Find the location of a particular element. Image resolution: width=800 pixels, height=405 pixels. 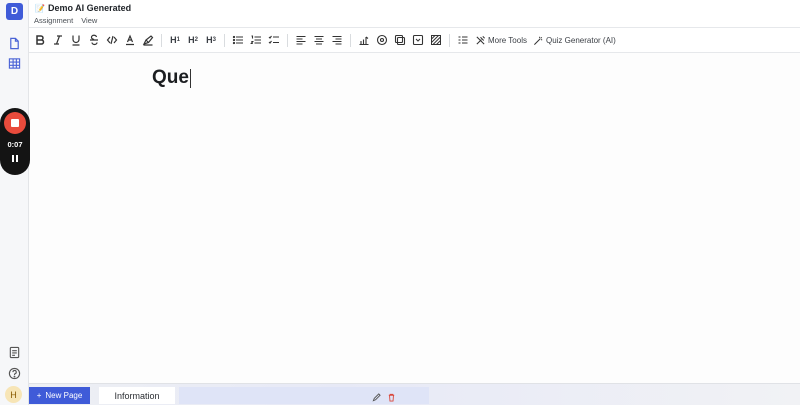

heading-3-button: H3 is located at coordinates (211, 40).